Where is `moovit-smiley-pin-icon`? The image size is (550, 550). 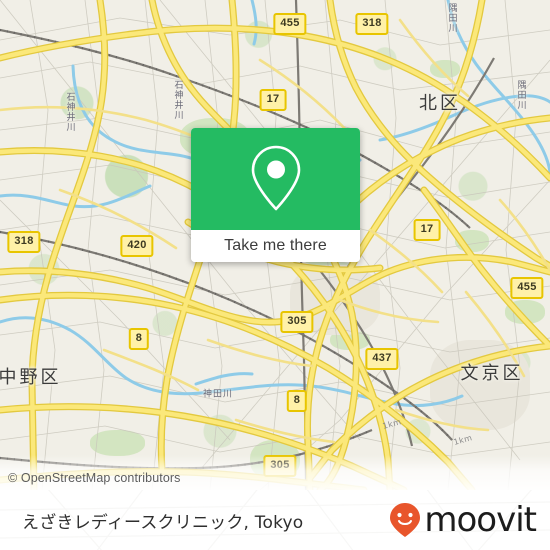
moovit-smiley-pin-icon is located at coordinates (405, 520).